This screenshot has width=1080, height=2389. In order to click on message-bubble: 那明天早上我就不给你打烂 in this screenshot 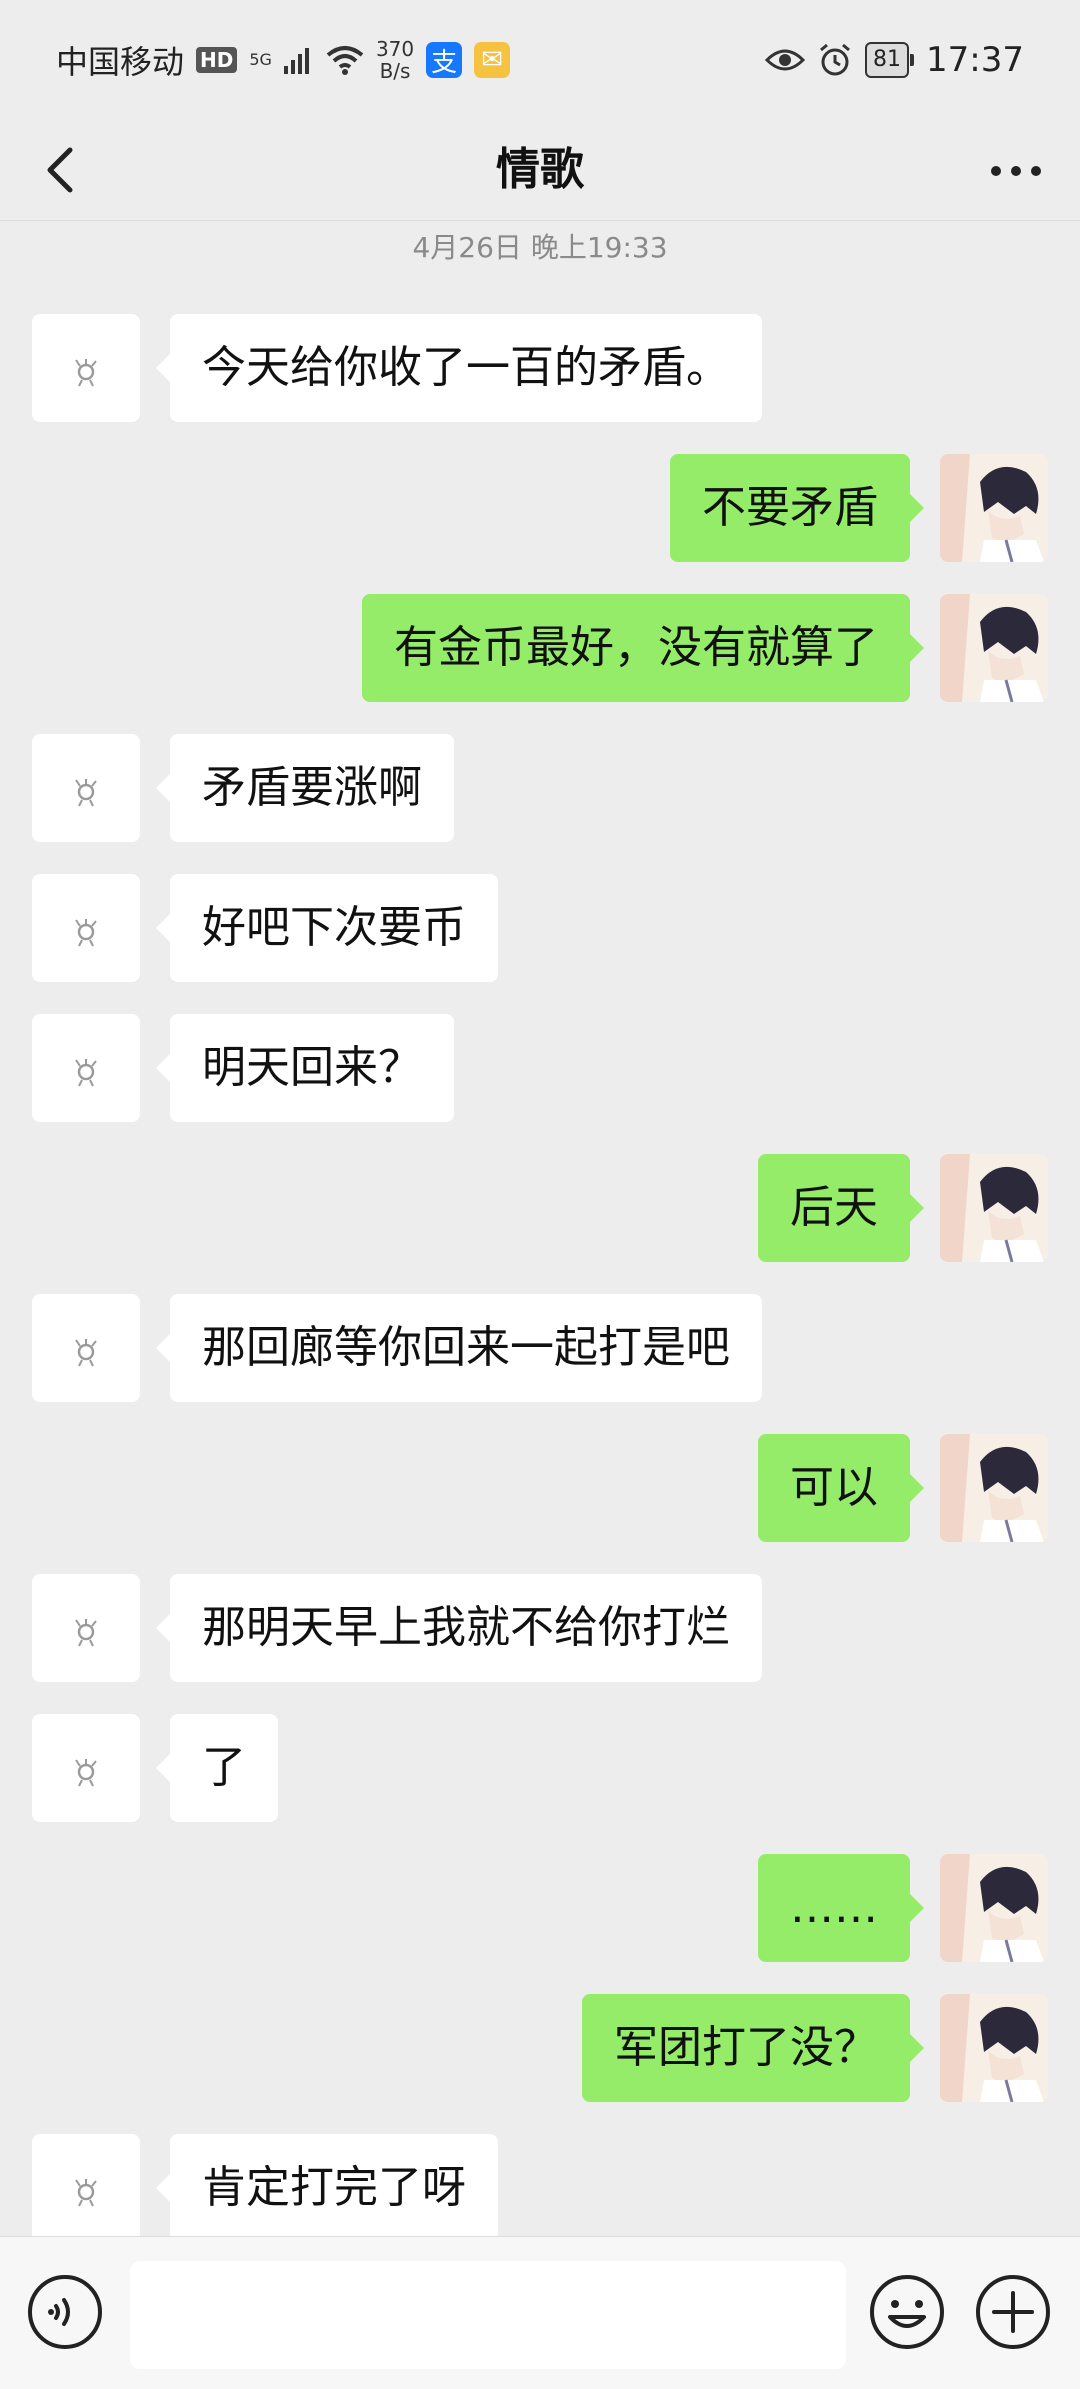, I will do `click(459, 1628)`.